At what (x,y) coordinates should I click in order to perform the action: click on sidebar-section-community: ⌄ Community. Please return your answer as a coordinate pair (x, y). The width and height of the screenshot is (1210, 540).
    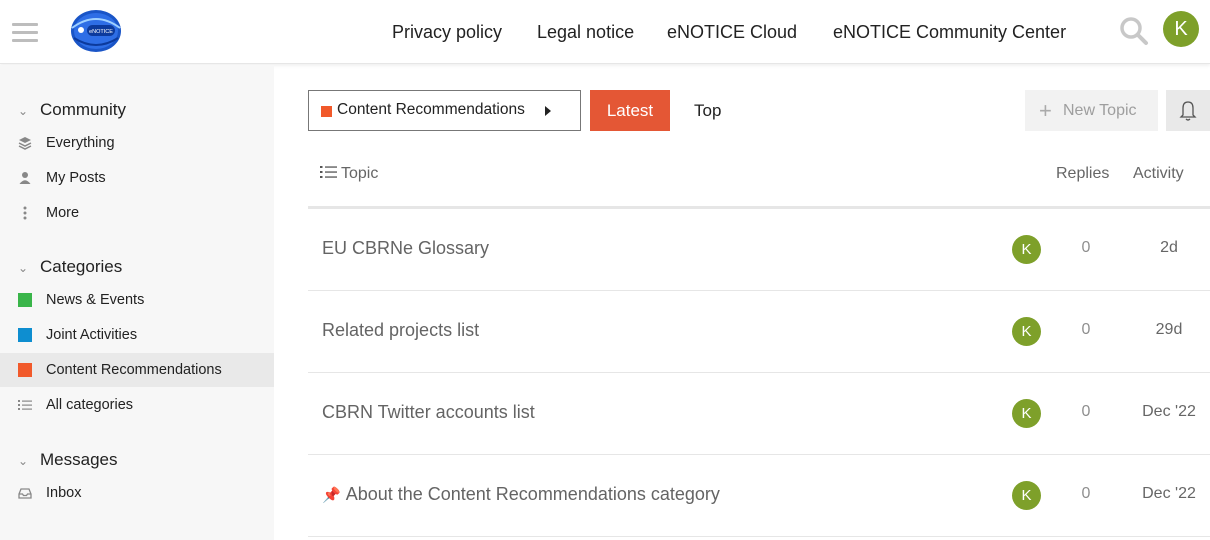
    Looking at the image, I should click on (72, 110).